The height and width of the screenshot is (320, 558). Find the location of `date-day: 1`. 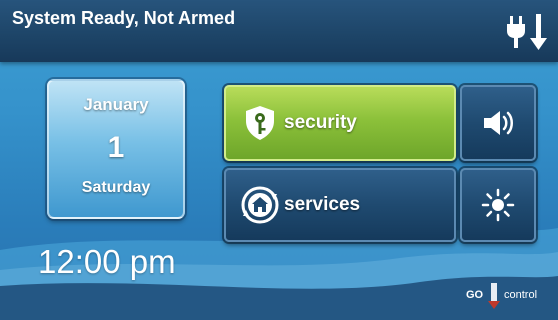

date-day: 1 is located at coordinates (116, 147).